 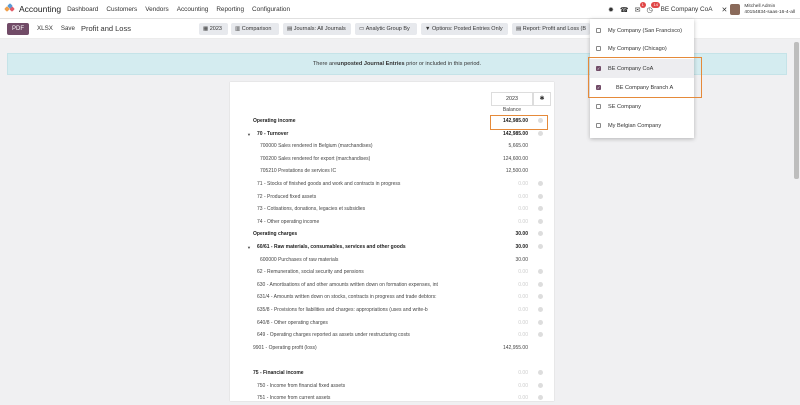 I want to click on chart-icon: ▥, so click(x=238, y=29).